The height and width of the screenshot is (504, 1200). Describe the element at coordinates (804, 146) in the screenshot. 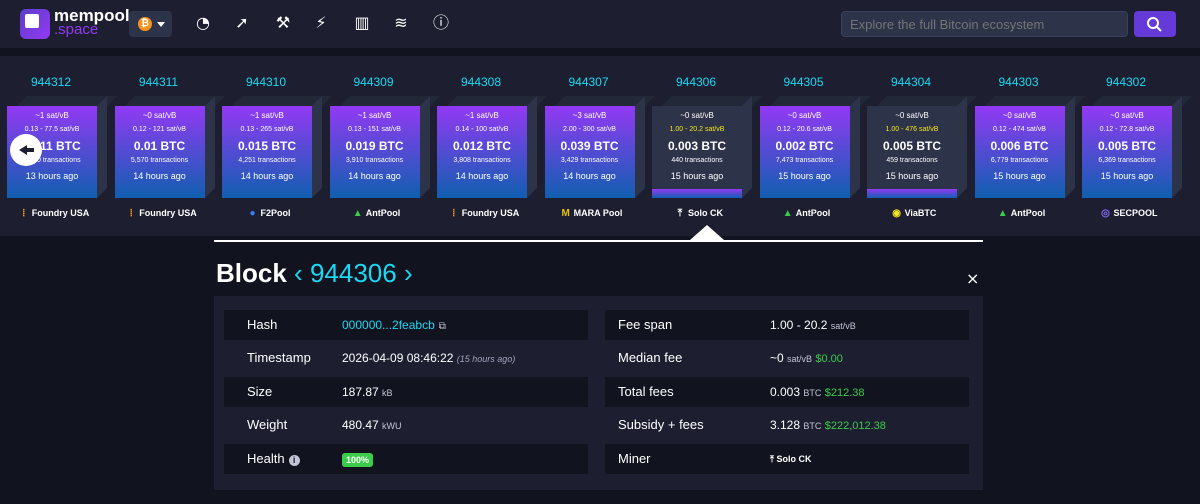

I see `block-total-btc: 0.002 BTC` at that location.